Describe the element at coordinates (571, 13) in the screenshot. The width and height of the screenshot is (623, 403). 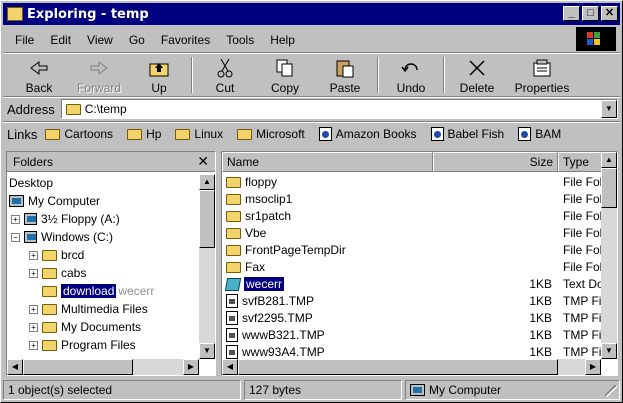
I see `minimize-button: _` at that location.